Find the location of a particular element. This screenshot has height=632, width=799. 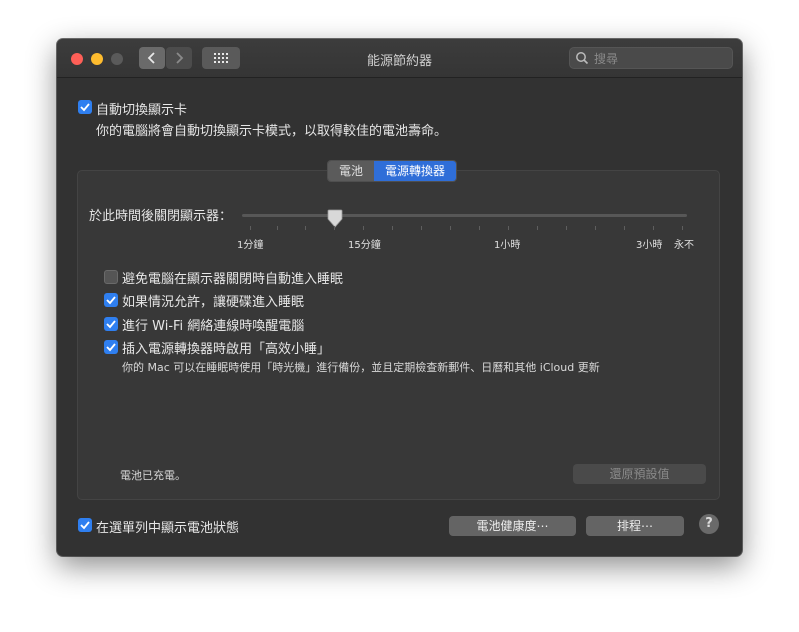

auto-switch-checkbox is located at coordinates (85, 107).